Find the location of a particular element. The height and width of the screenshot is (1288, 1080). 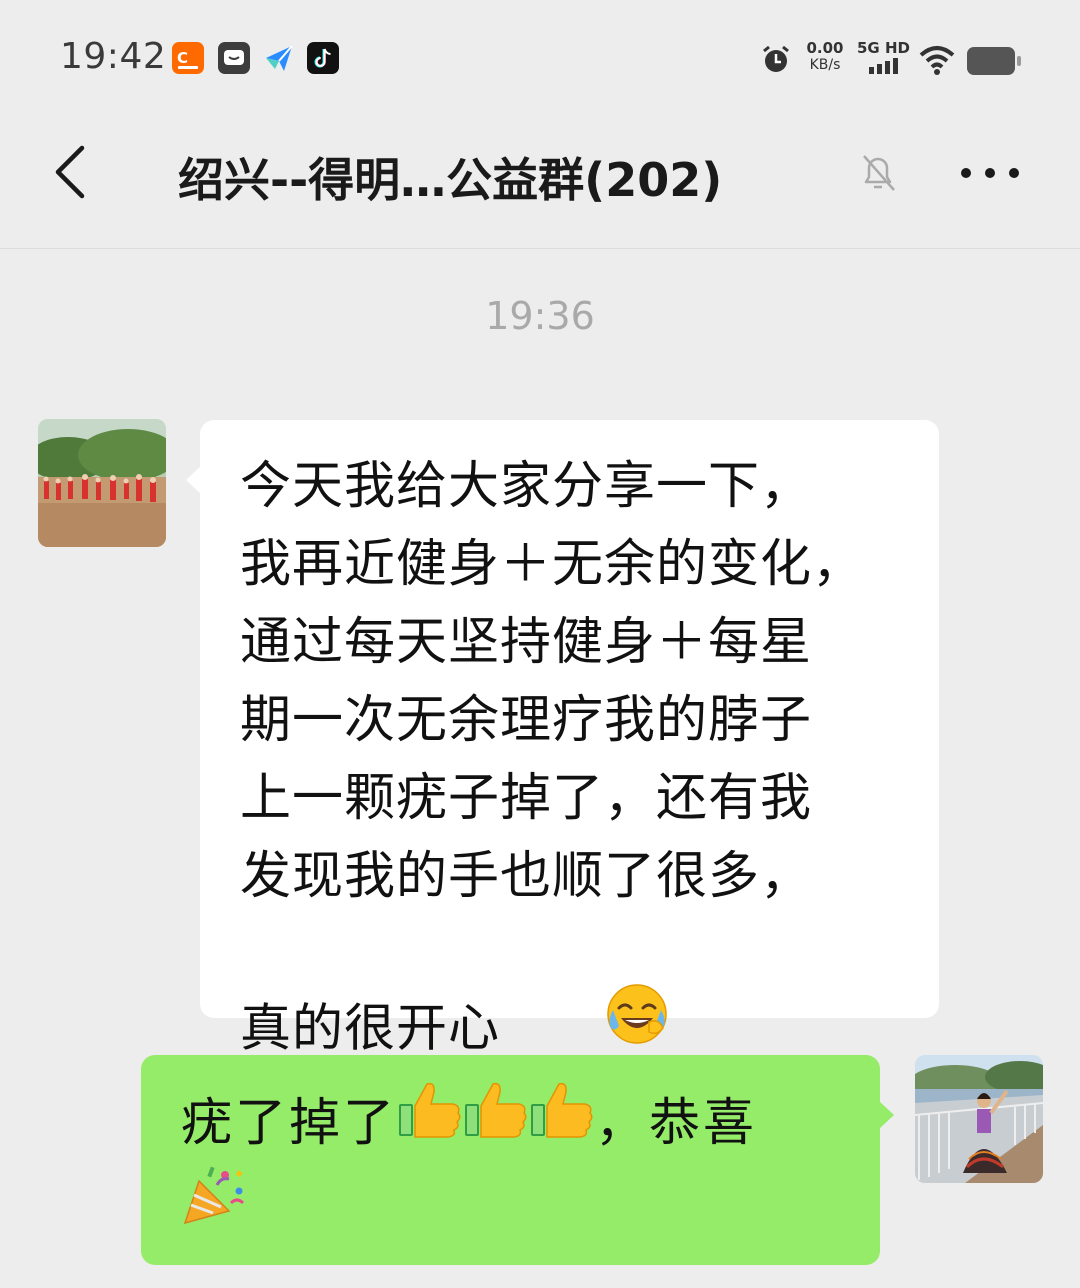

chat-header: 绍兴--得明…公益群(202) is located at coordinates (540, 184).